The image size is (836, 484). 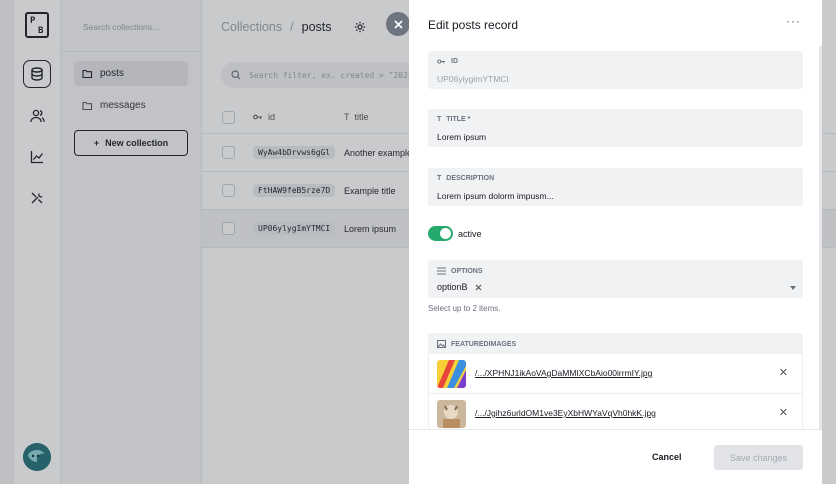 I want to click on close-icon, so click(x=398, y=24).